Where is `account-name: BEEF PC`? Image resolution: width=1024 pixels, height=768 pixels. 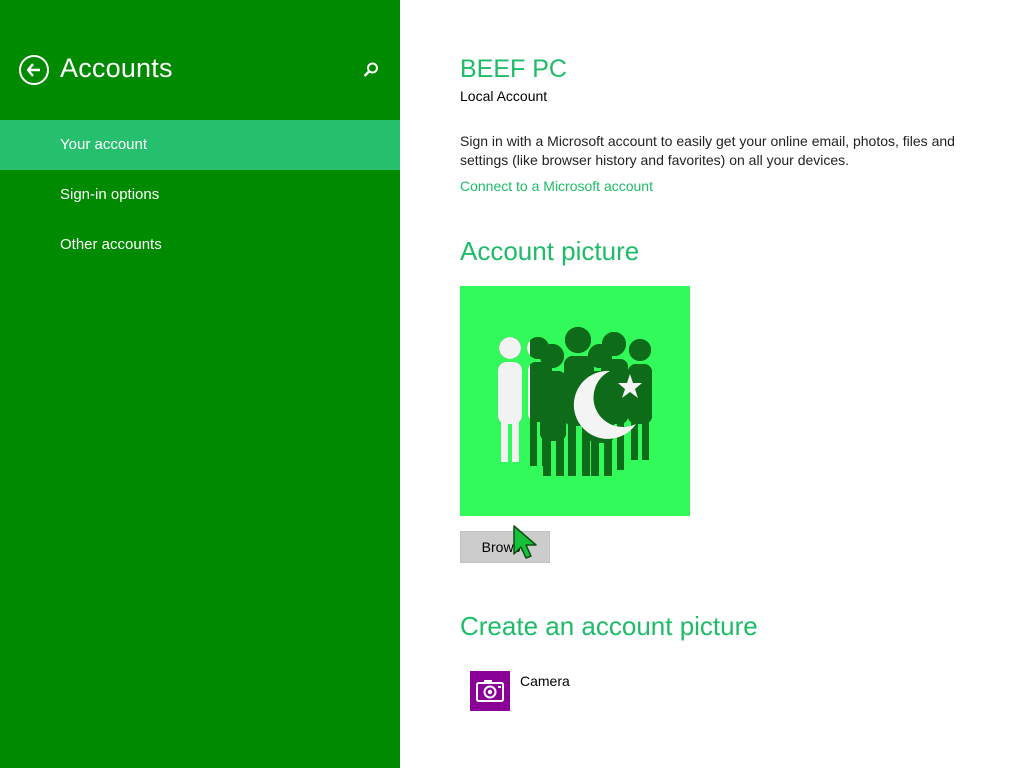
account-name: BEEF PC is located at coordinates (513, 69).